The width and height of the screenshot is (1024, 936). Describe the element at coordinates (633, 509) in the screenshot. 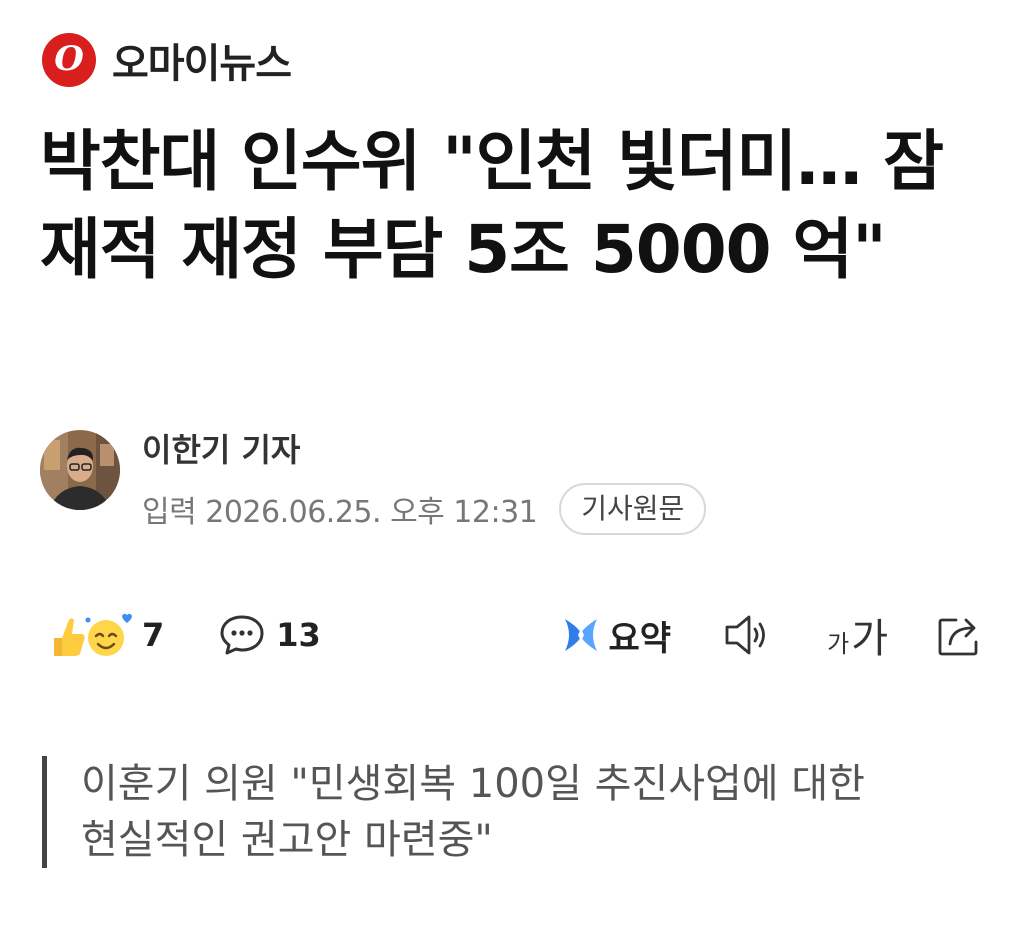

I see `original-article-button: 기사원문` at that location.